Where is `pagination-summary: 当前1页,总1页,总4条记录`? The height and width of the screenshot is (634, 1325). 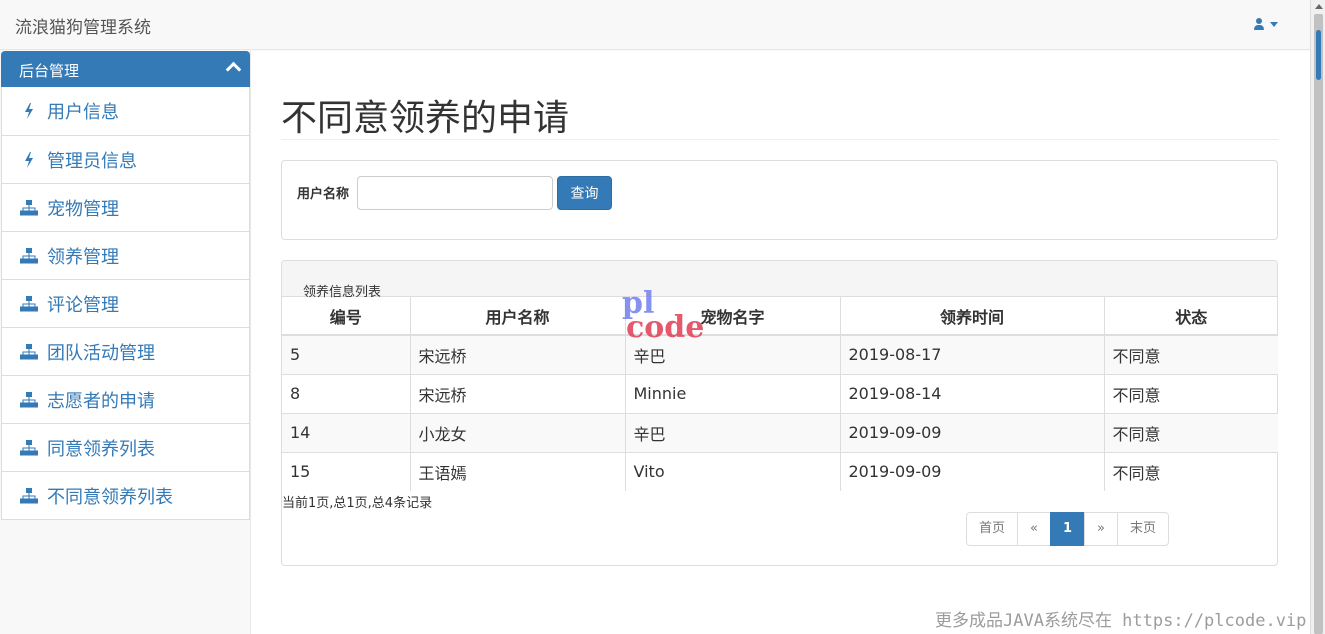 pagination-summary: 当前1页,总1页,总4条记录 is located at coordinates (357, 503).